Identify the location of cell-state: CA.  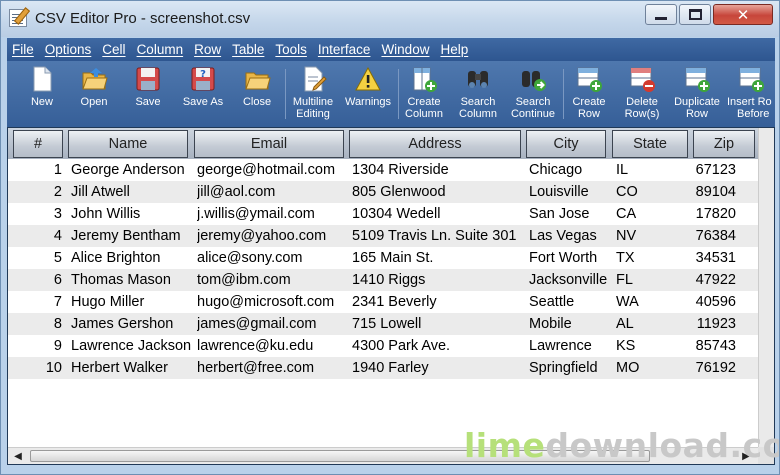
(654, 214).